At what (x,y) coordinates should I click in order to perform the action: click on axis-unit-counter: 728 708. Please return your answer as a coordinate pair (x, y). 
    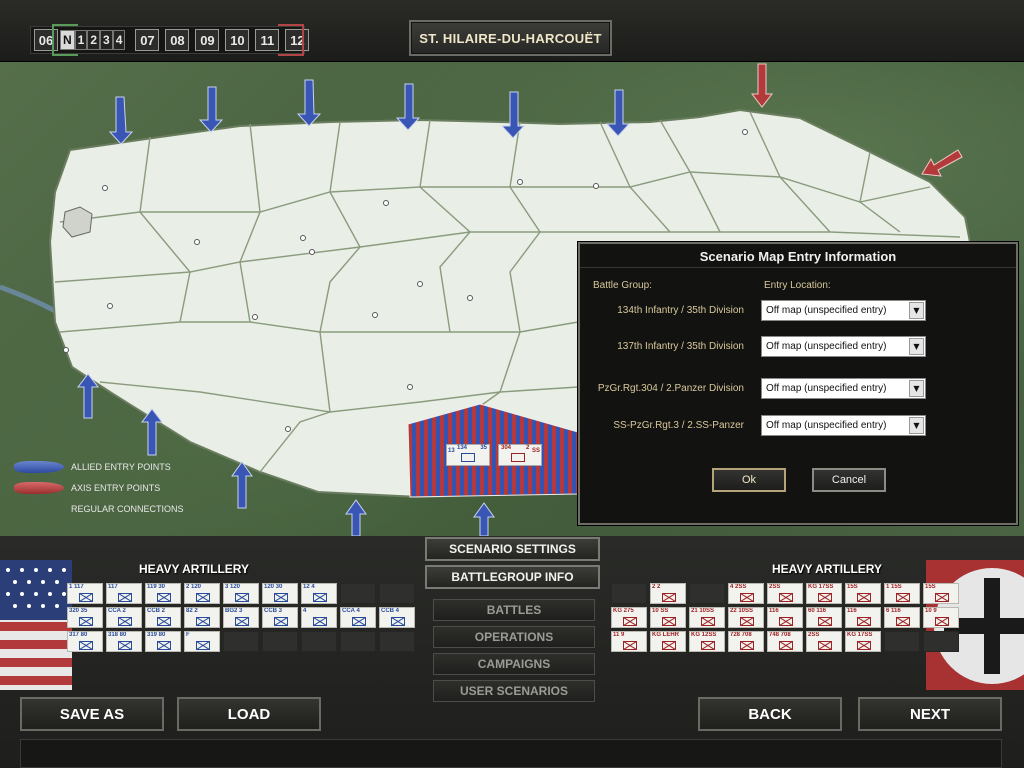
    Looking at the image, I should click on (746, 641).